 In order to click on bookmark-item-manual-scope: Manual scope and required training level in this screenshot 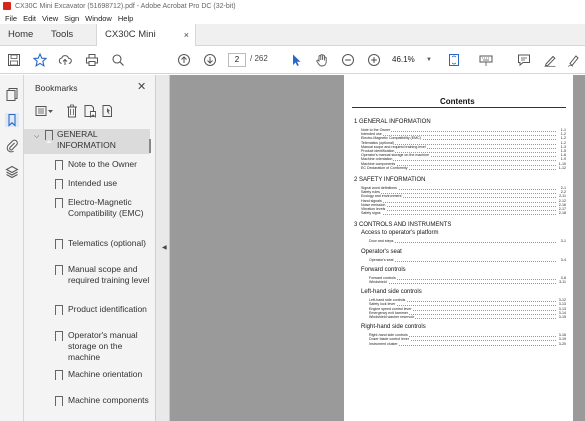, I will do `click(87, 275)`.